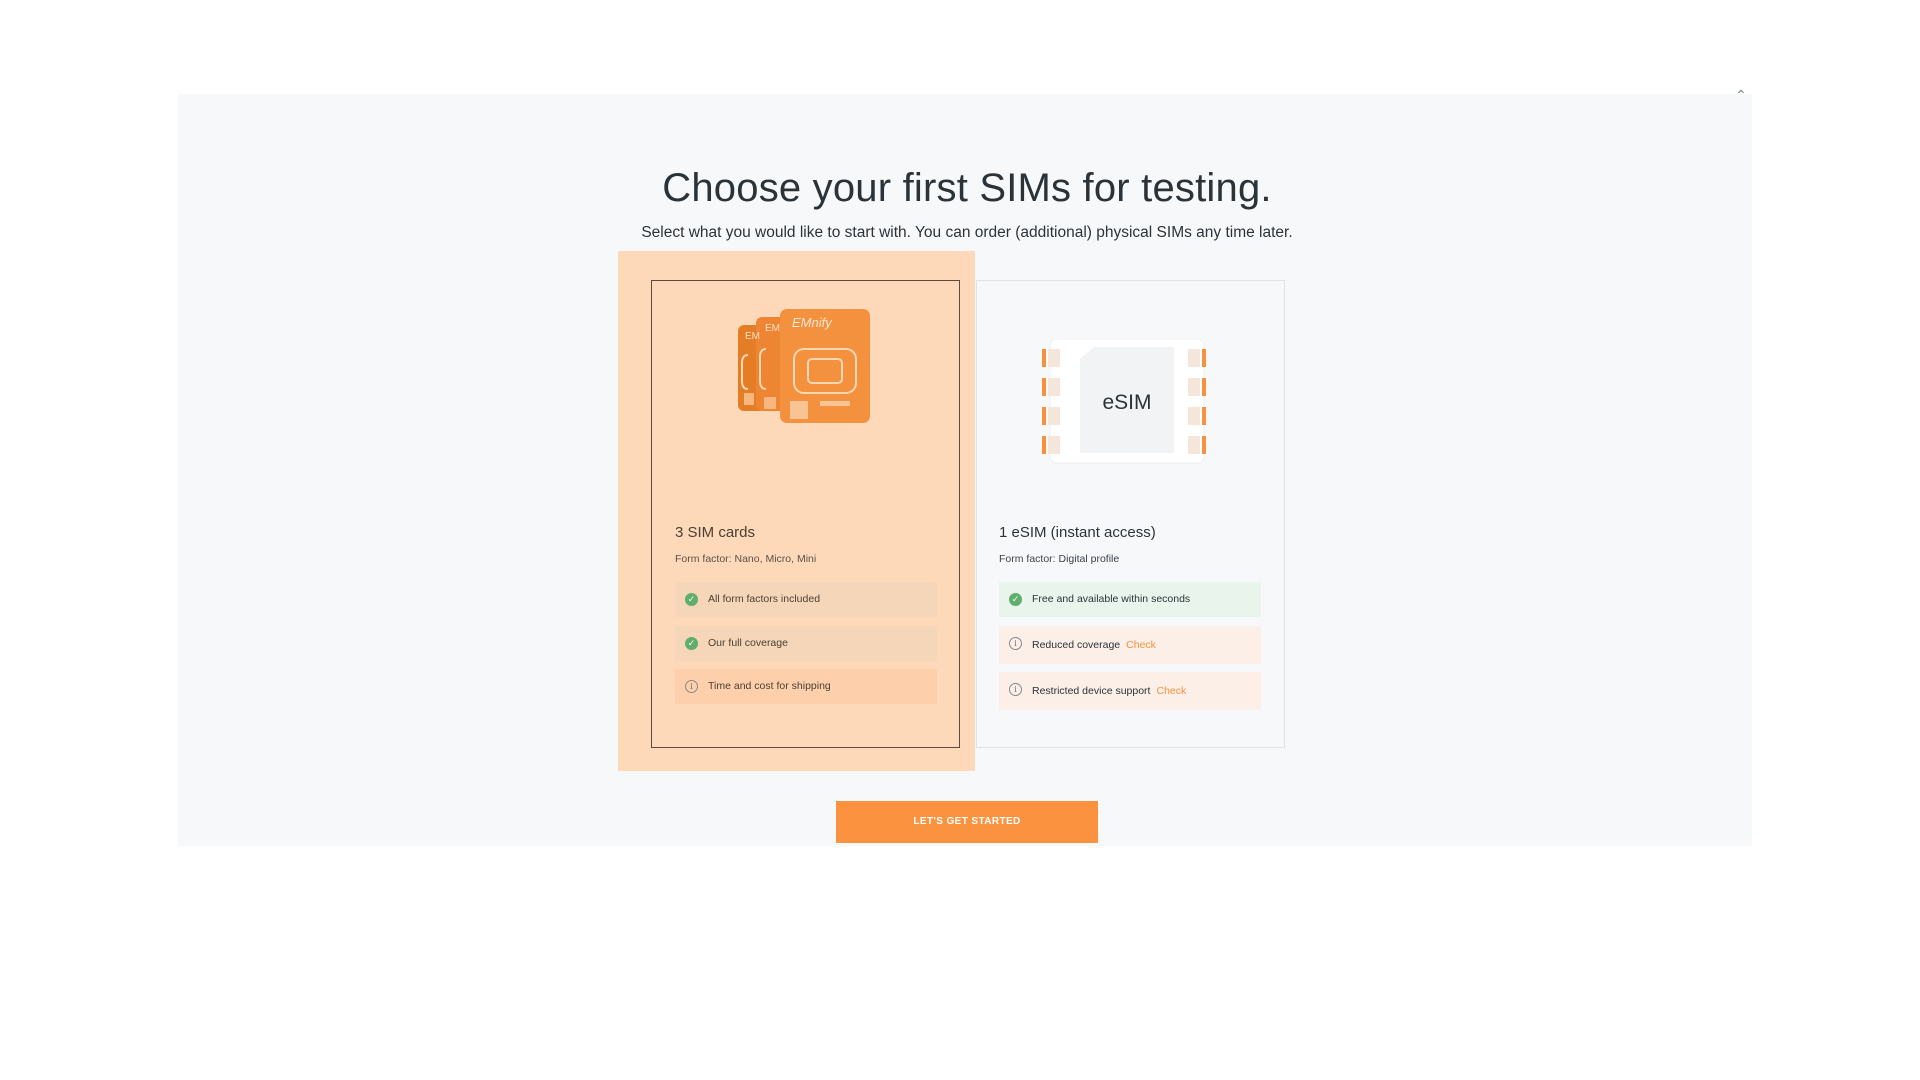 The width and height of the screenshot is (1920, 1080). I want to click on feature-text: All form factors included, so click(764, 599).